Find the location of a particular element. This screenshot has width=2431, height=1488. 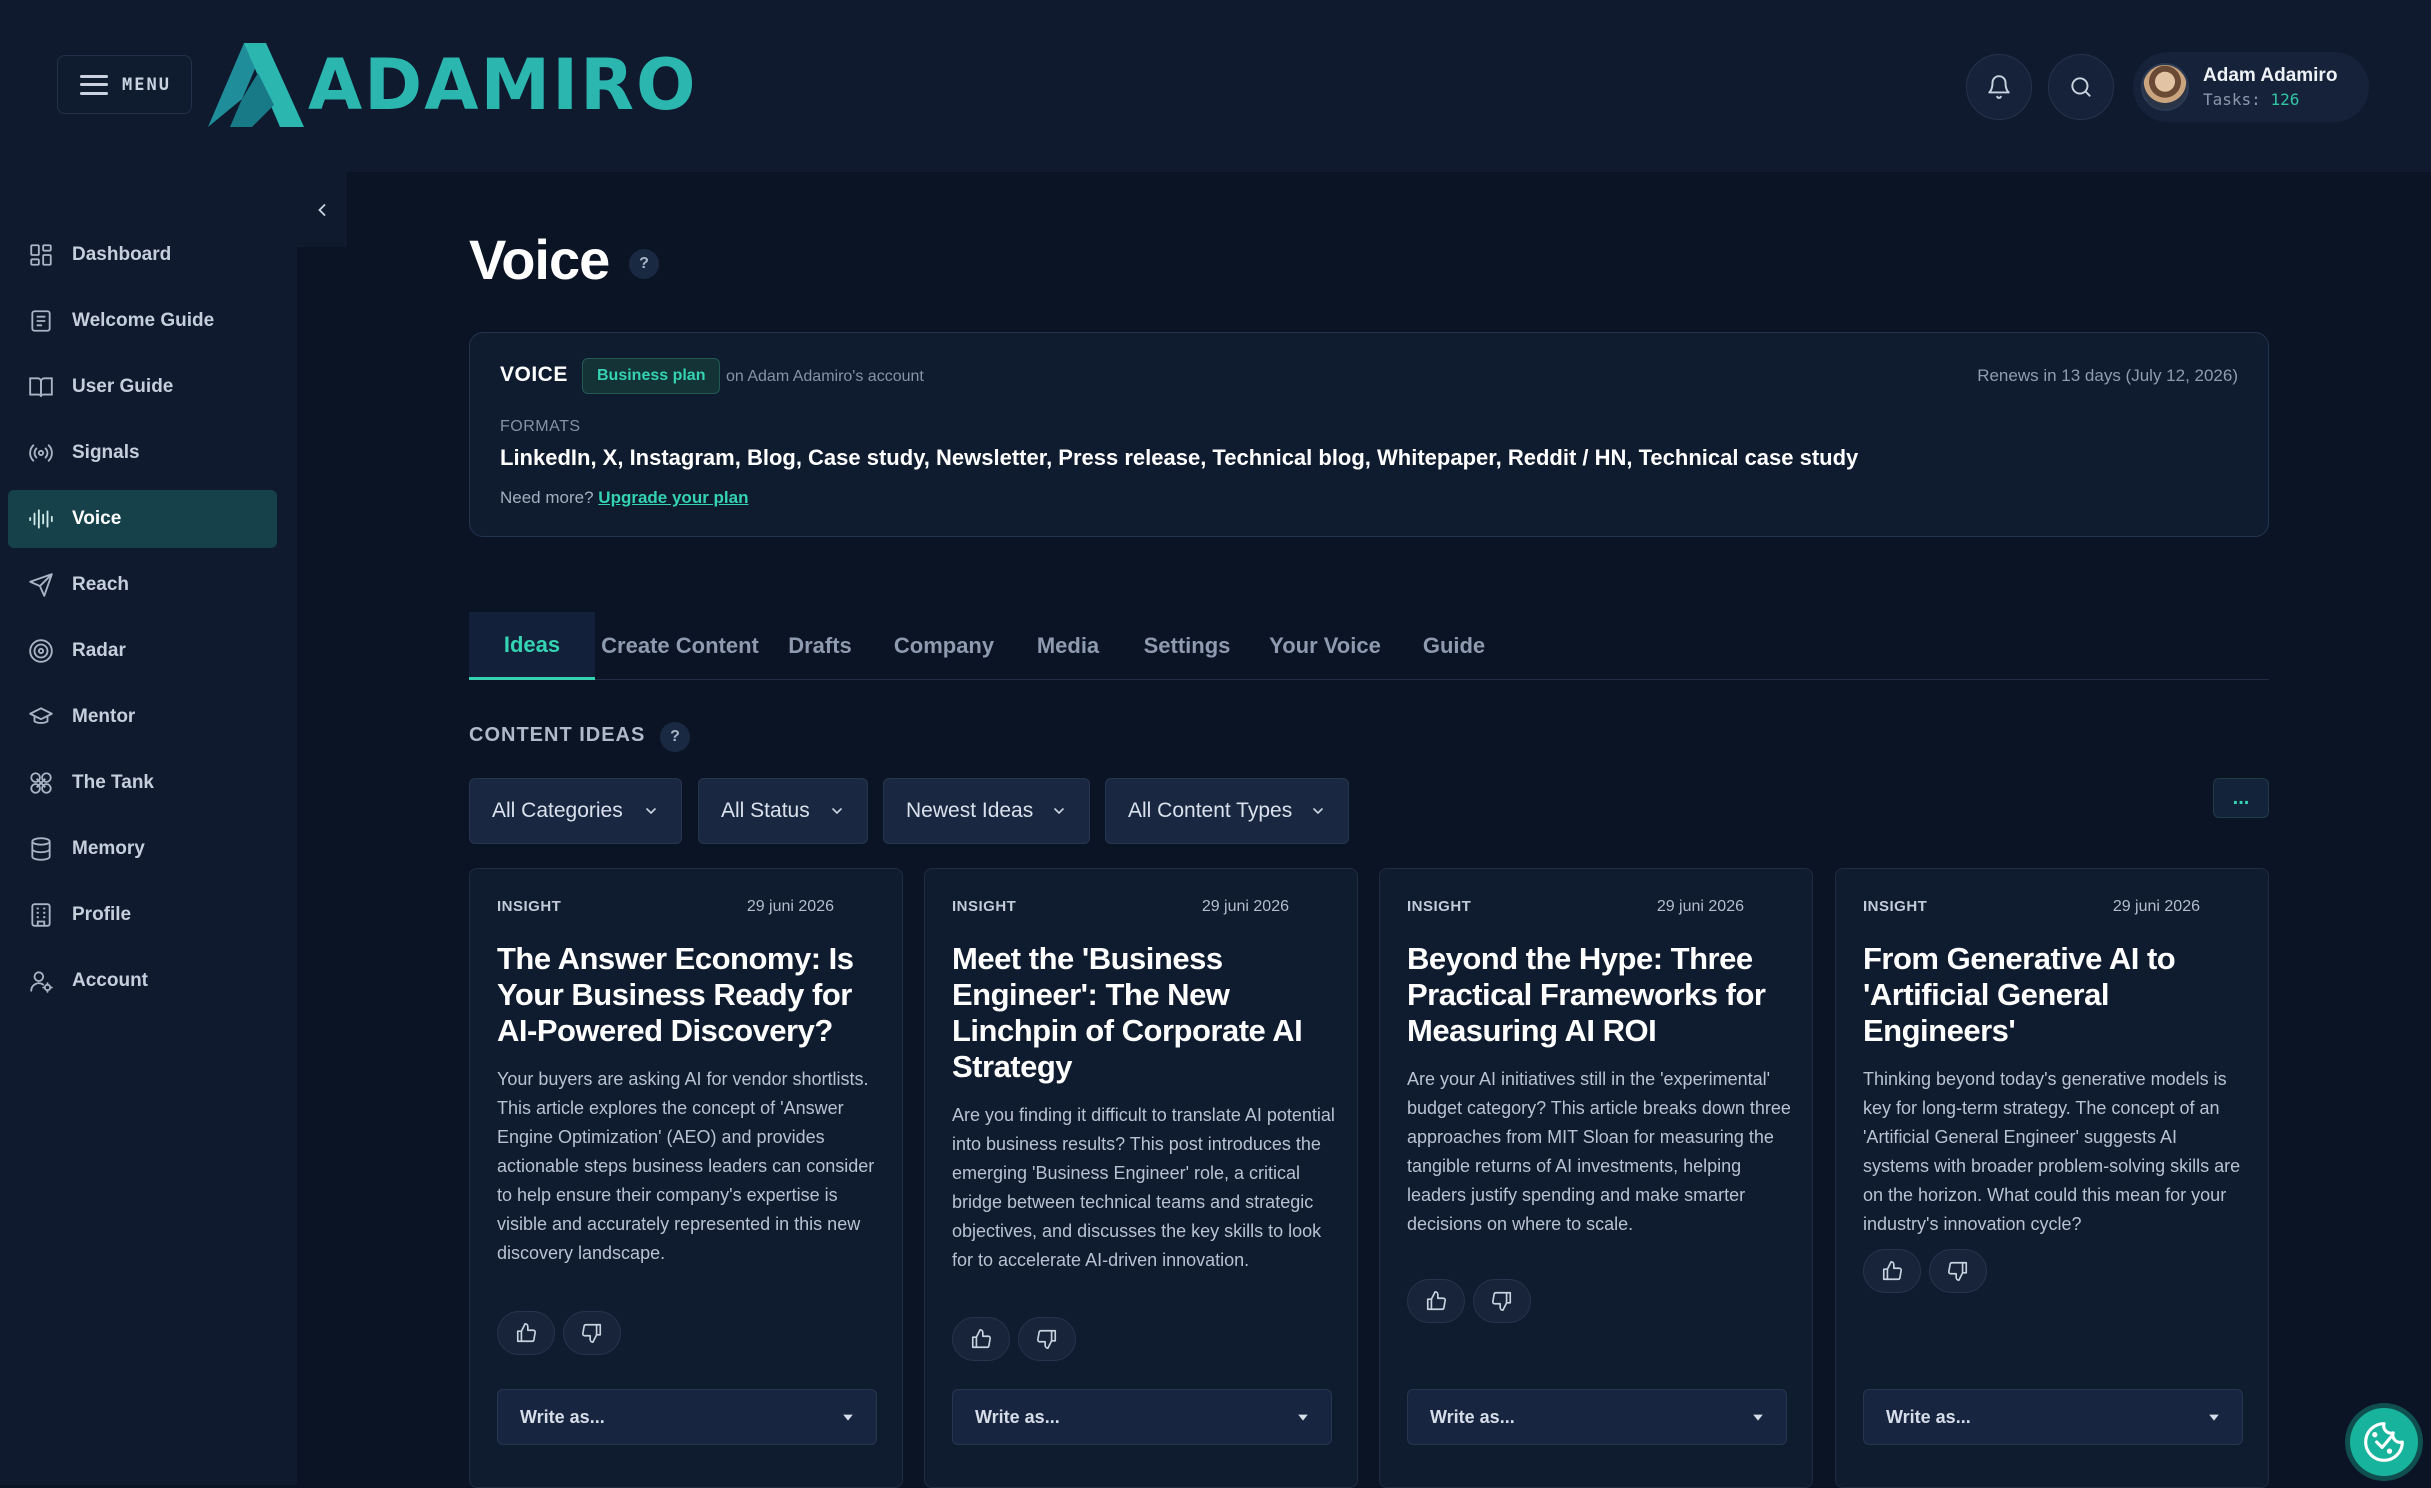

sidebar-item-signals: Signals is located at coordinates (142, 453).